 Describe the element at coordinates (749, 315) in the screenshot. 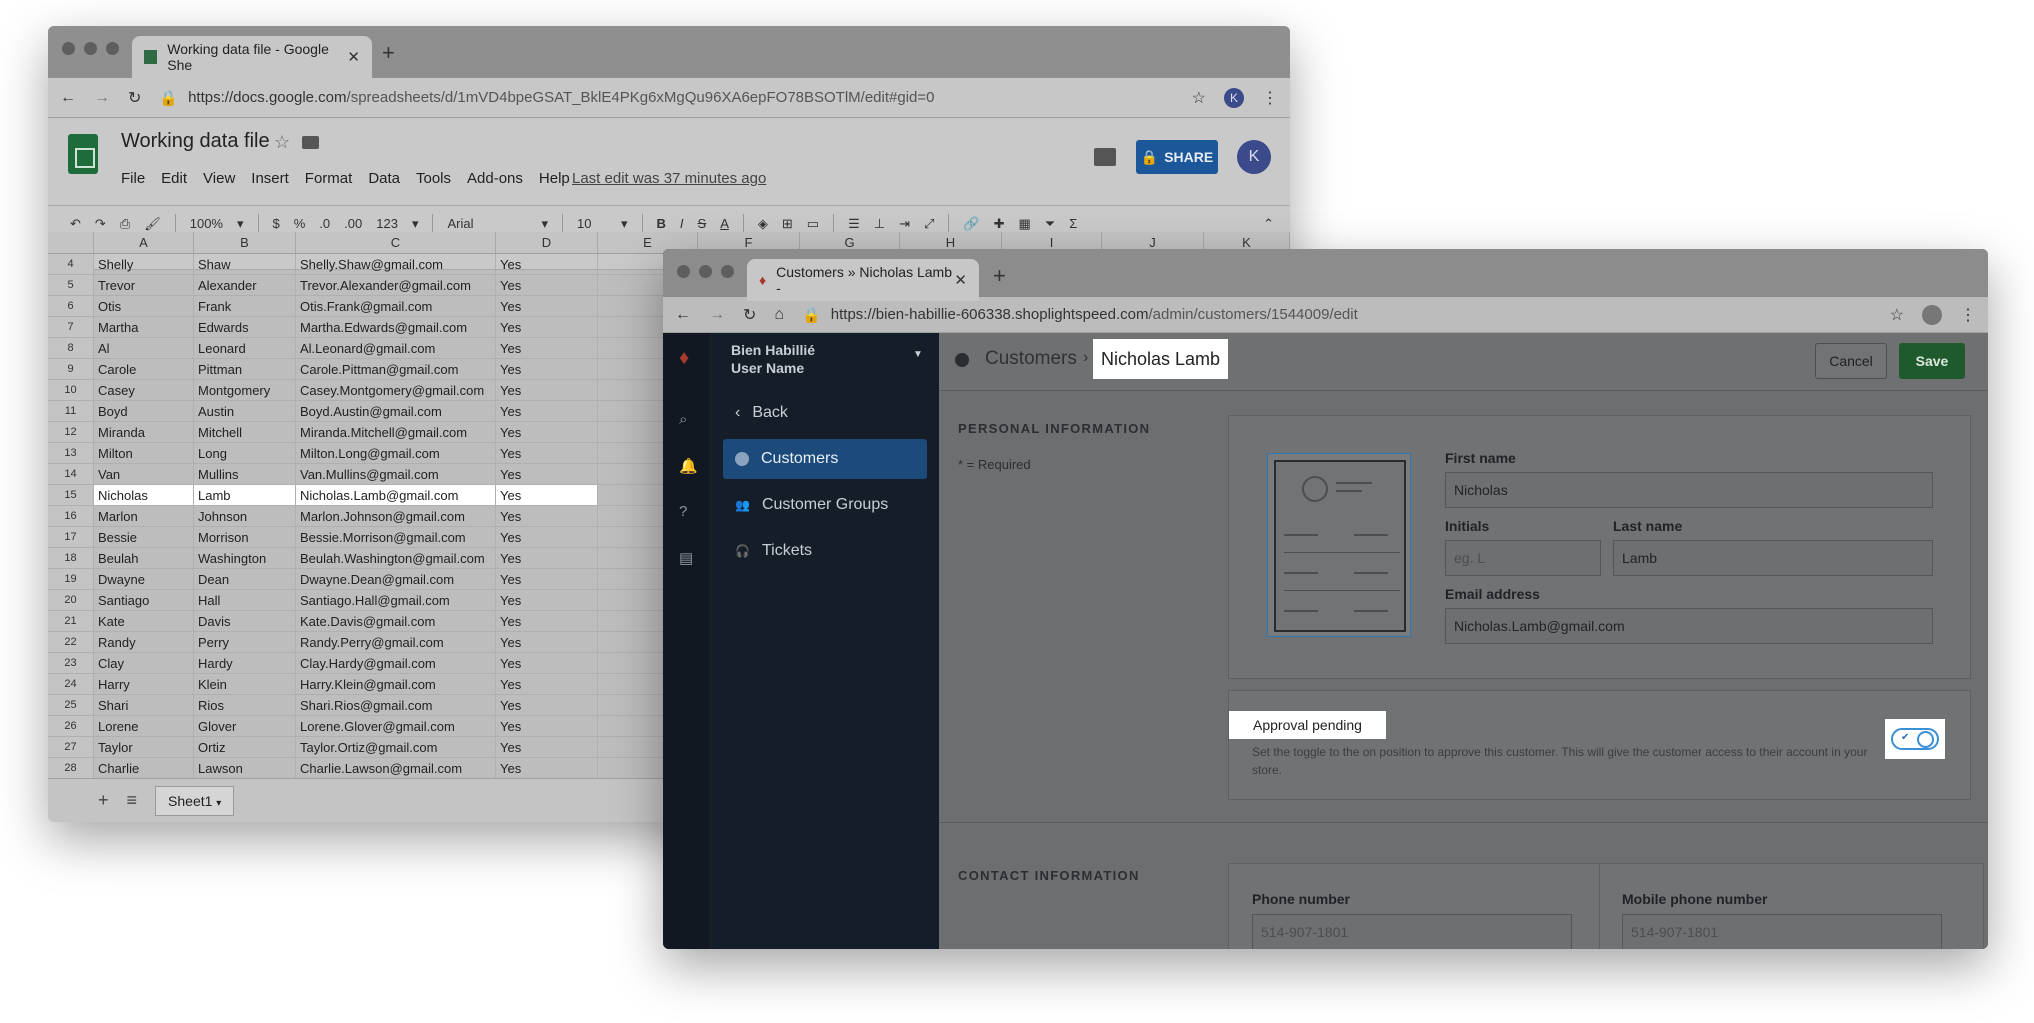

I see `reload-icon: ↻` at that location.